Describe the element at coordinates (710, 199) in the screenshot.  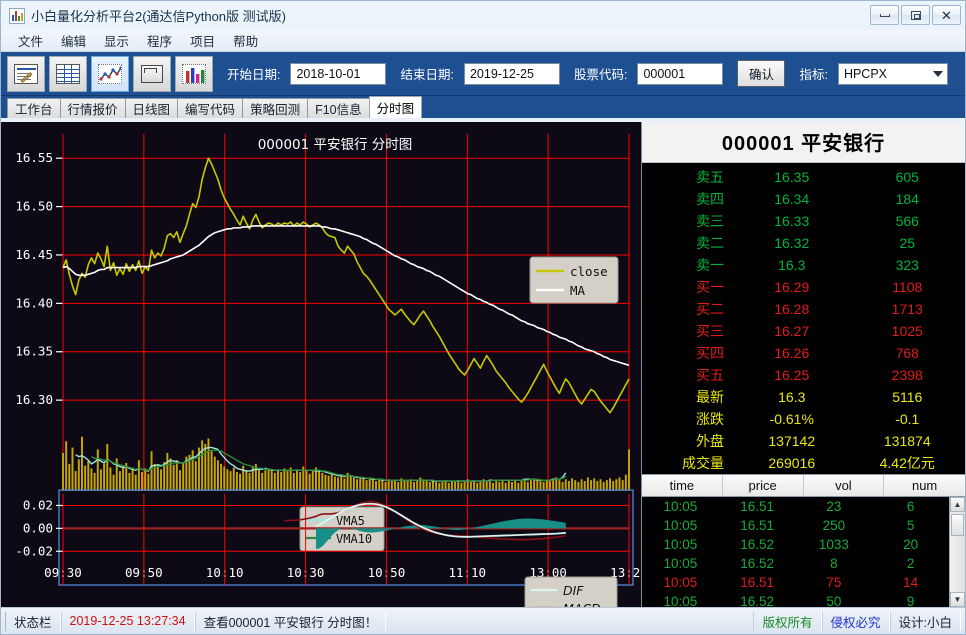
I see `quote-row-label: 卖四` at that location.